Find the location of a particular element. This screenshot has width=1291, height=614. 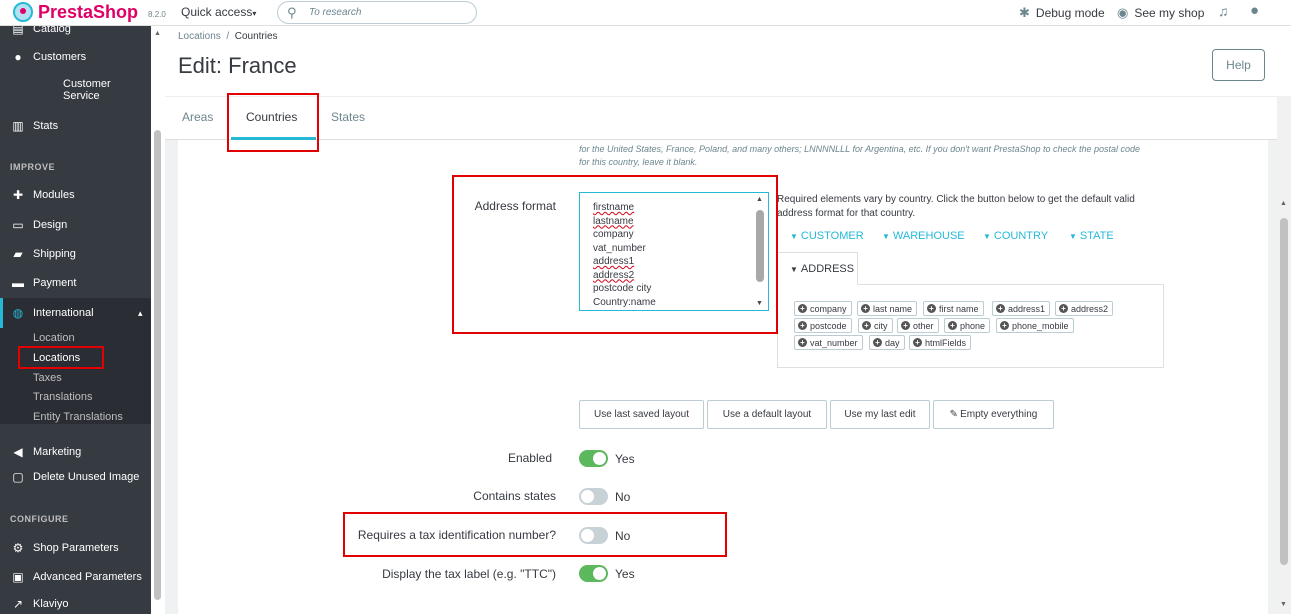

pattern-tab-customer: ▼ CUSTOMER is located at coordinates (827, 236).